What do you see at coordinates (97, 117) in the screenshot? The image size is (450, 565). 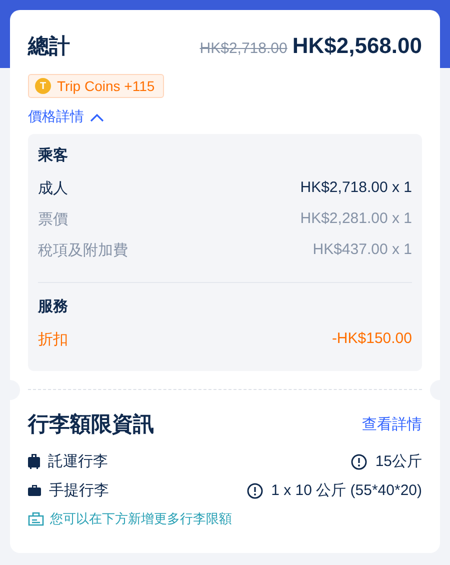 I see `chevron-icon` at bounding box center [97, 117].